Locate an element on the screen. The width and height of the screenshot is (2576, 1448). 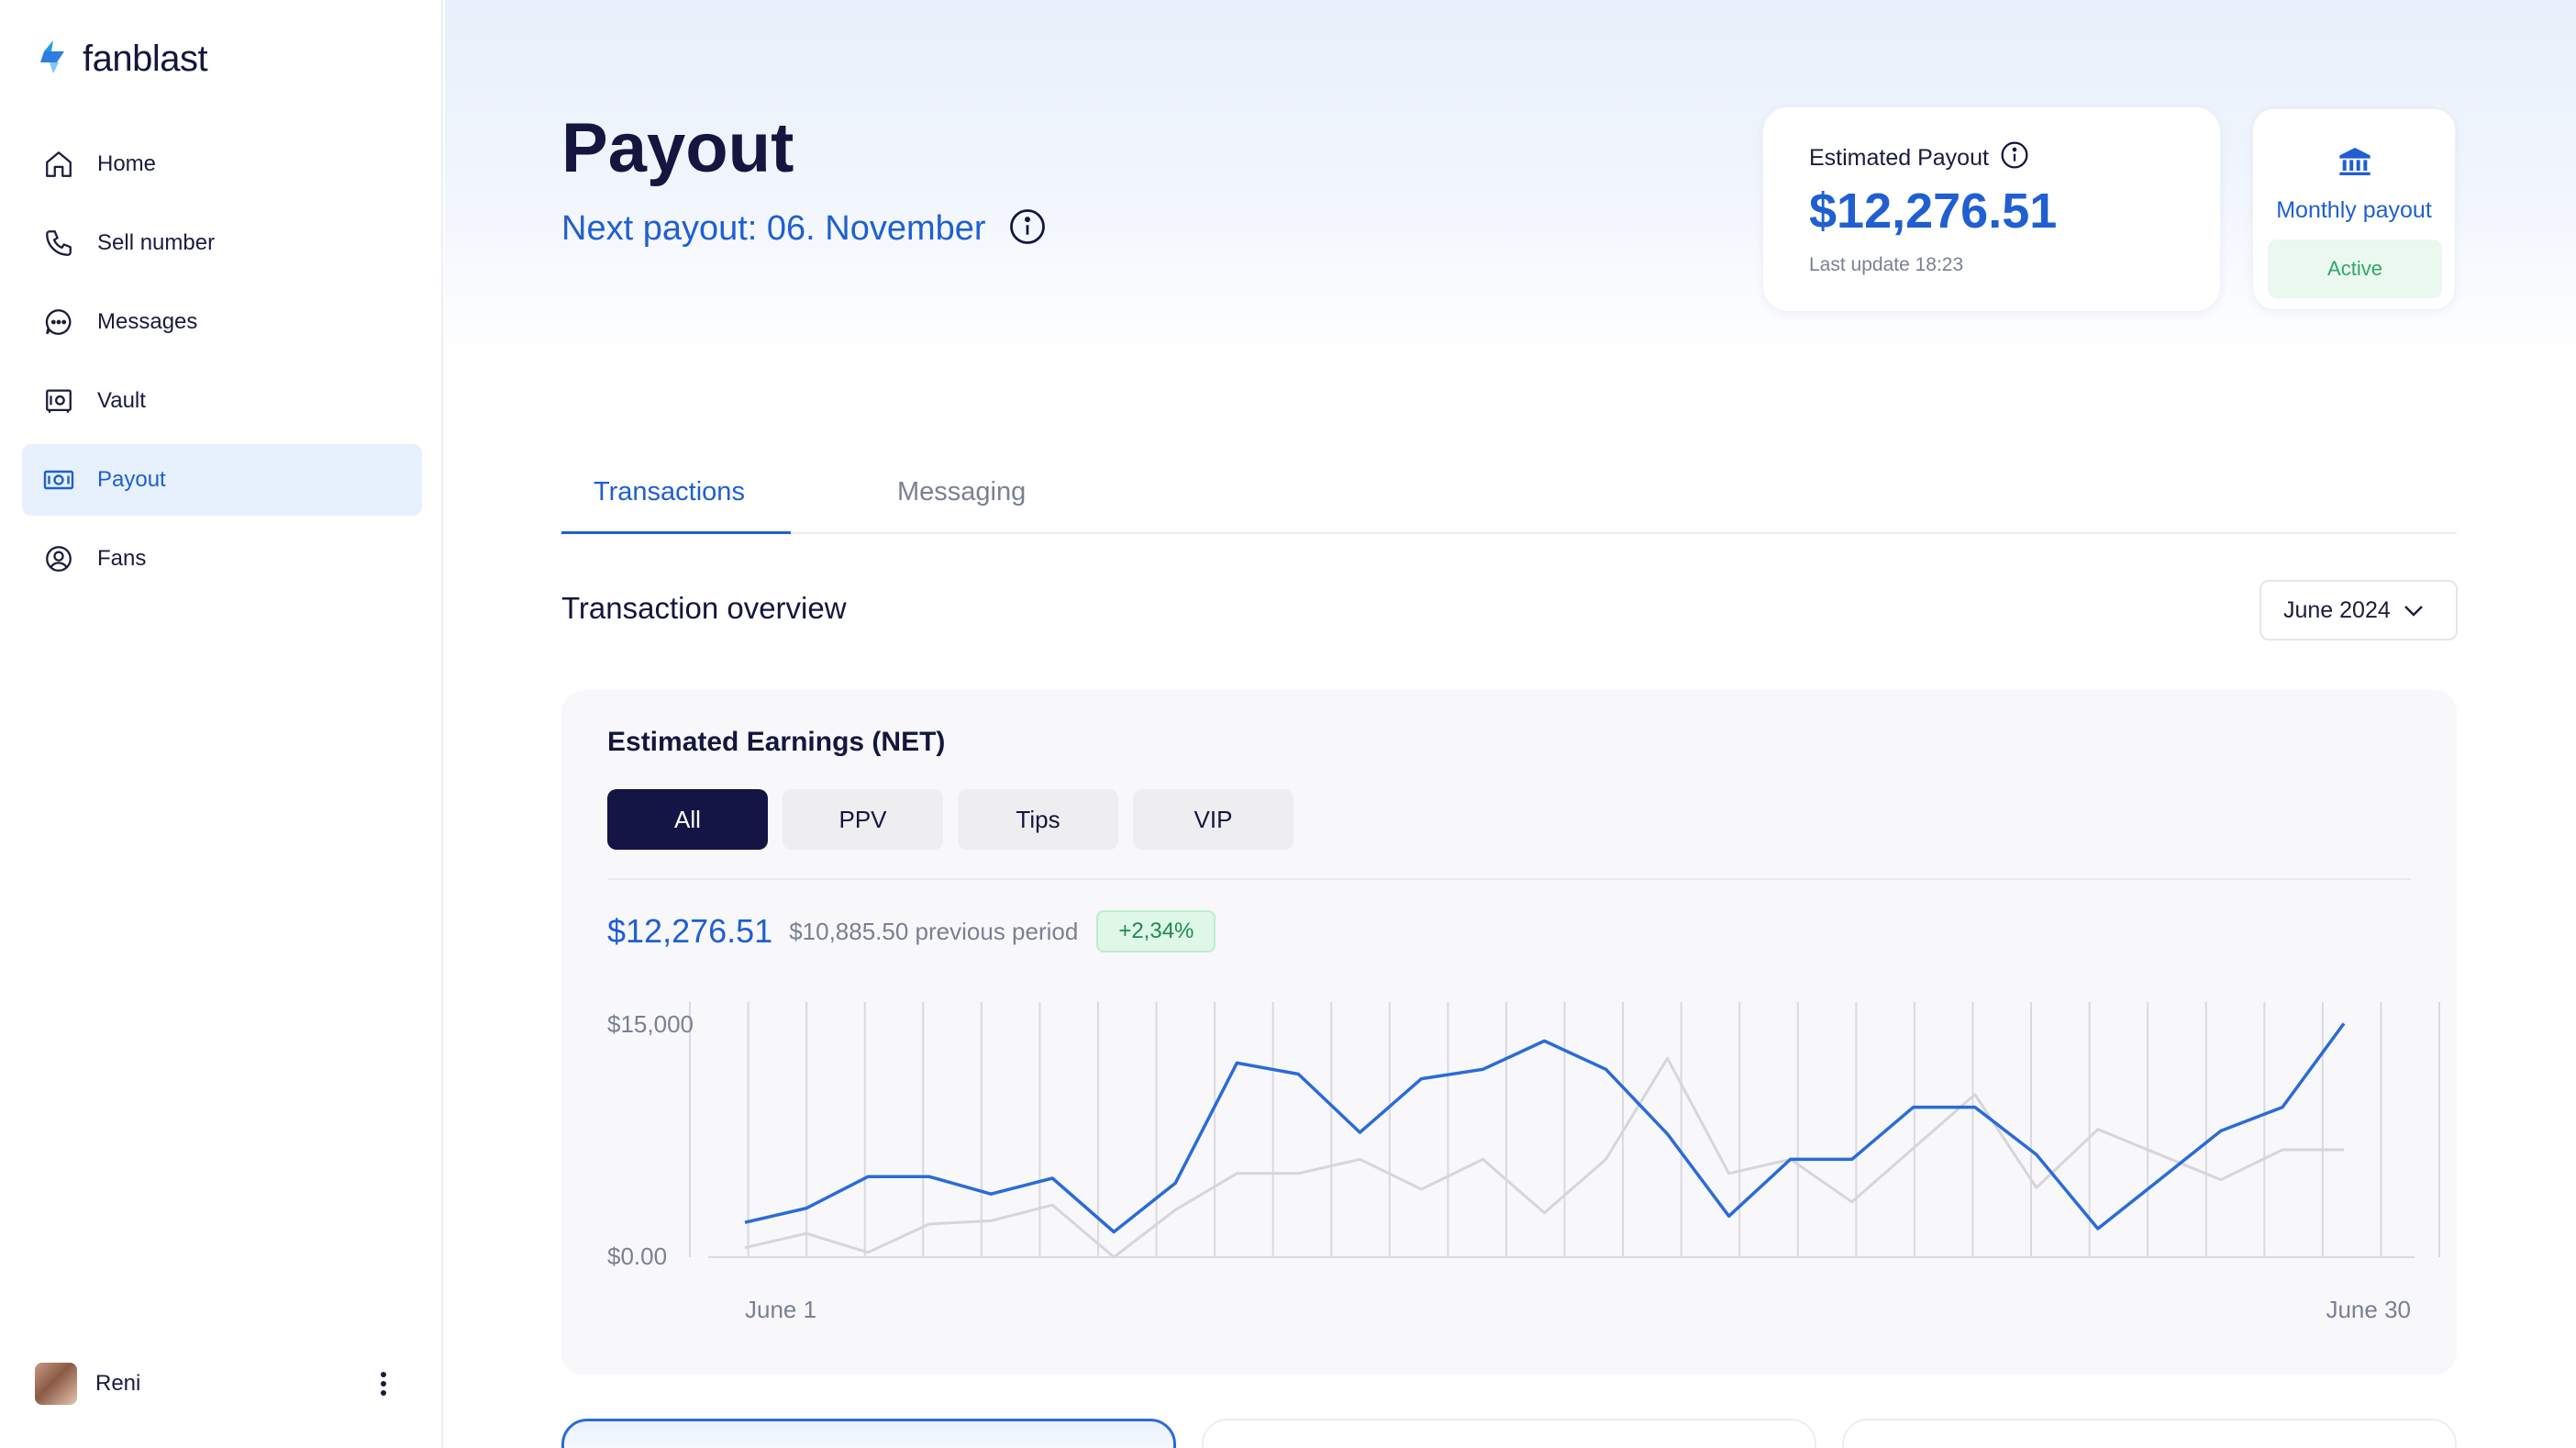
chevron-down-icon is located at coordinates (2414, 610).